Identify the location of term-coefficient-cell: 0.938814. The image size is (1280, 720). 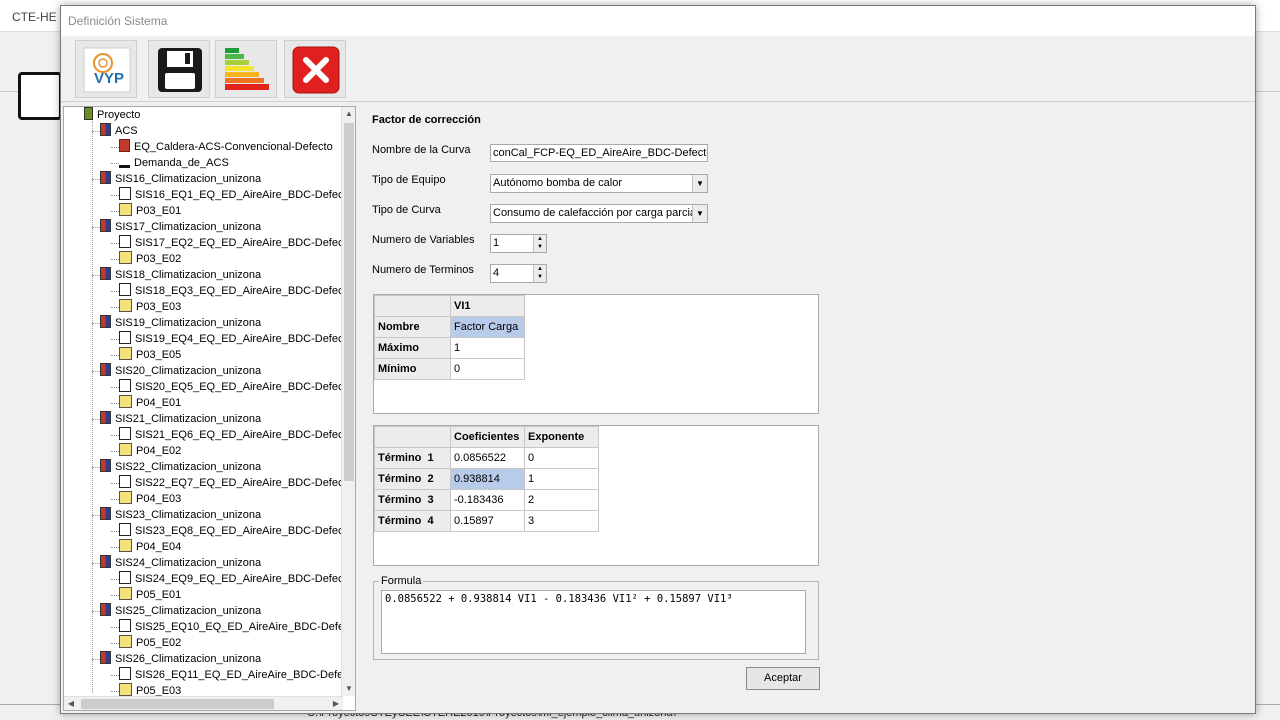
(487, 479).